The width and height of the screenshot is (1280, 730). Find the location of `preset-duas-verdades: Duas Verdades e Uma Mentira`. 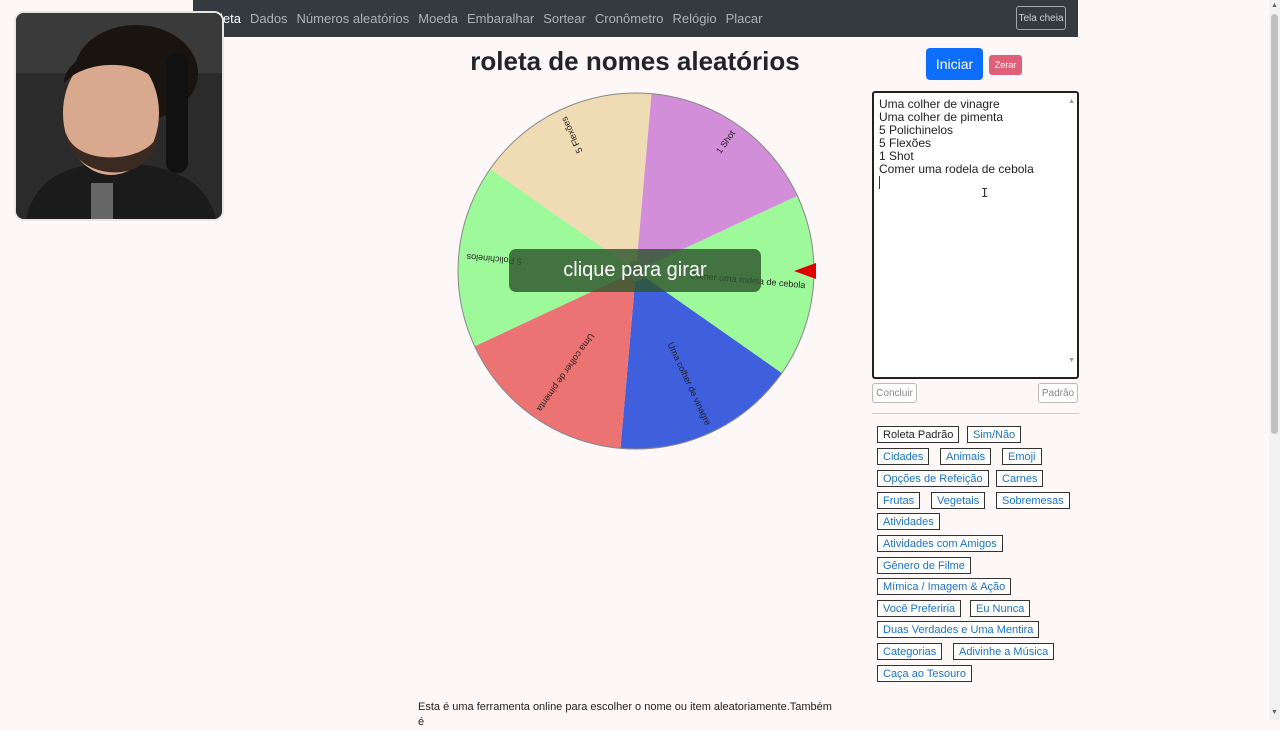

preset-duas-verdades: Duas Verdades e Uma Mentira is located at coordinates (958, 629).